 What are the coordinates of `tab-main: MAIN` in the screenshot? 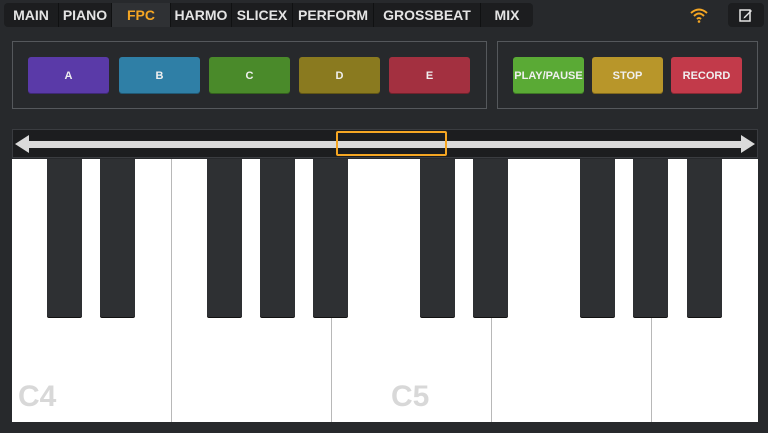 It's located at (31, 15).